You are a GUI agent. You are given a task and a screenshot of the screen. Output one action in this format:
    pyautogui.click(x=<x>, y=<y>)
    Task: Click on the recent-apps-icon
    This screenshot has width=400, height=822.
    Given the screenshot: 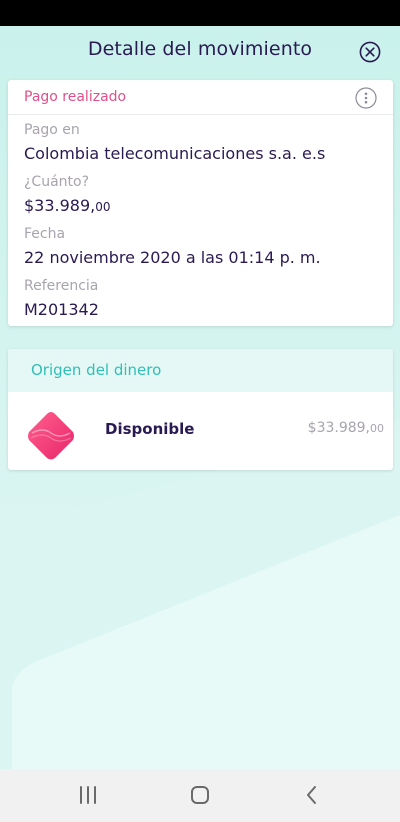 What is the action you would take?
    pyautogui.click(x=88, y=795)
    